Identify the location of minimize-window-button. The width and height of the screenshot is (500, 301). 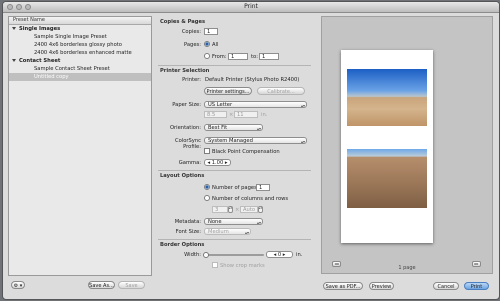
(19, 7).